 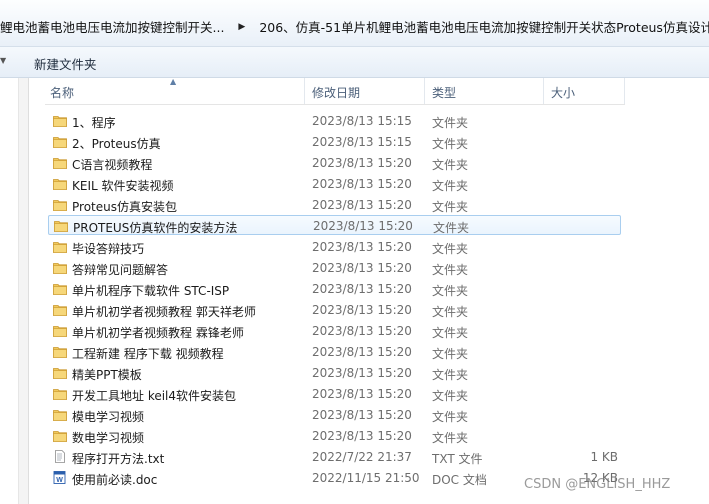 What do you see at coordinates (62, 92) in the screenshot?
I see `column-header-name: 名称` at bounding box center [62, 92].